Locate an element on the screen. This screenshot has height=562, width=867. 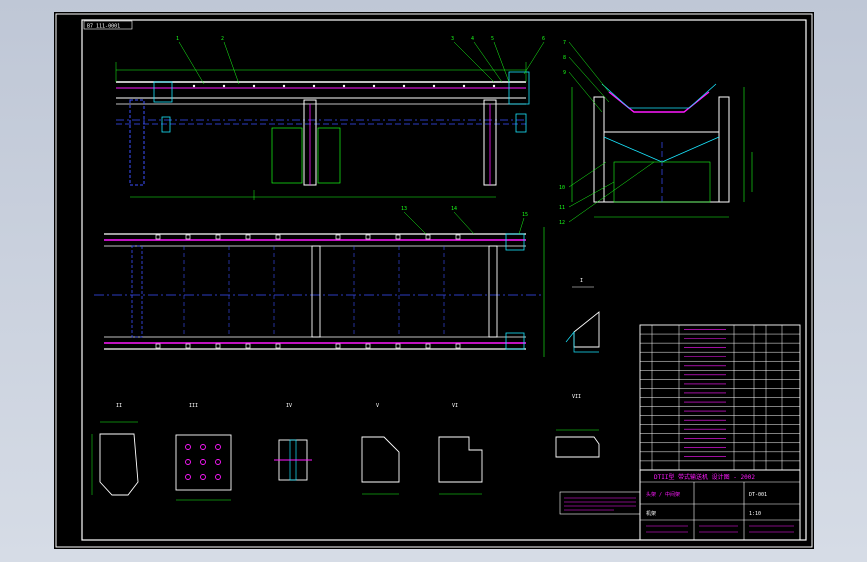
front-view: 1 2 3 4 5 6 is located at coordinates (330, 118).